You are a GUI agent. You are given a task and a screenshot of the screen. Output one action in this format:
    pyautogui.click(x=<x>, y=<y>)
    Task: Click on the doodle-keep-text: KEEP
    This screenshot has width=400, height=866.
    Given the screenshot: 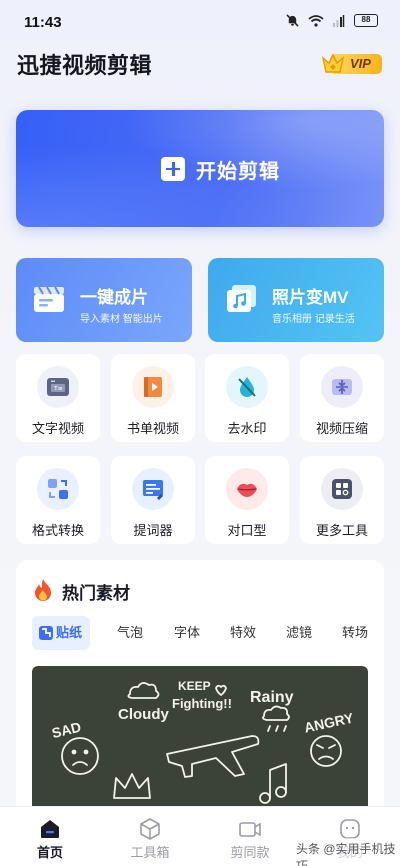 What is the action you would take?
    pyautogui.click(x=194, y=686)
    